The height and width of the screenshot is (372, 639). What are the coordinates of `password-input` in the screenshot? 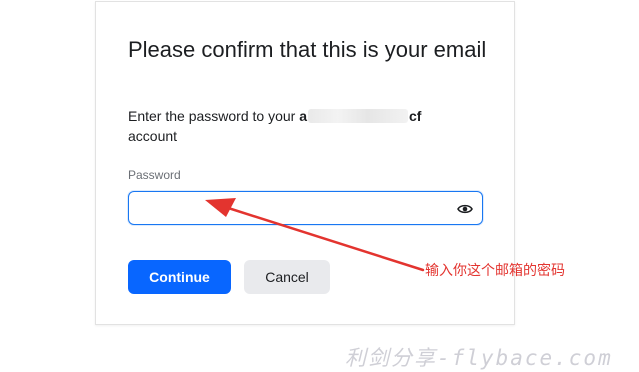 It's located at (294, 208).